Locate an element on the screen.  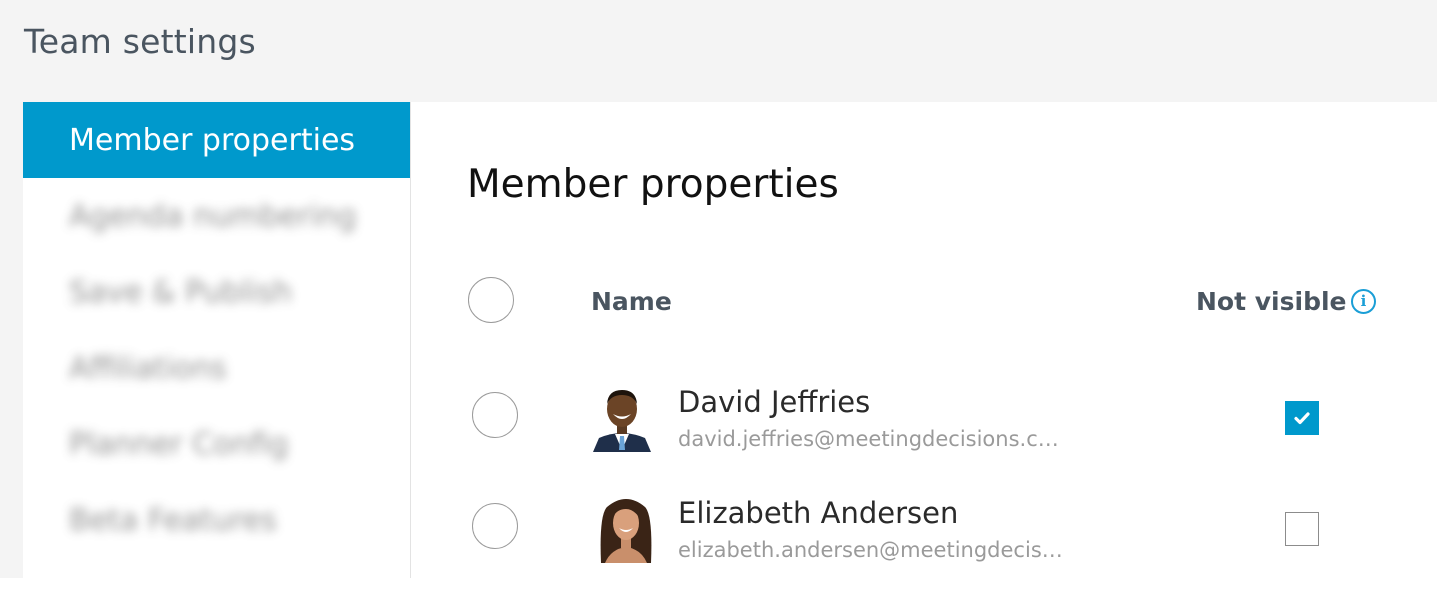
sidebar-item-agenda-numbering: Agenda numbering is located at coordinates (216, 216).